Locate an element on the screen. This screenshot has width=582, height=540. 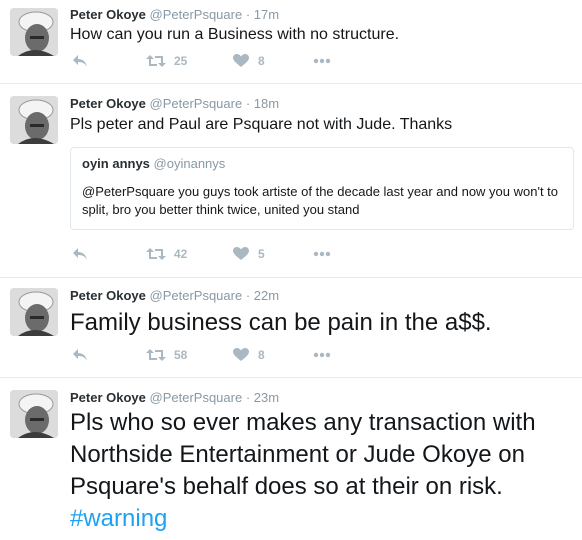
timestamp: 22m is located at coordinates (266, 295).